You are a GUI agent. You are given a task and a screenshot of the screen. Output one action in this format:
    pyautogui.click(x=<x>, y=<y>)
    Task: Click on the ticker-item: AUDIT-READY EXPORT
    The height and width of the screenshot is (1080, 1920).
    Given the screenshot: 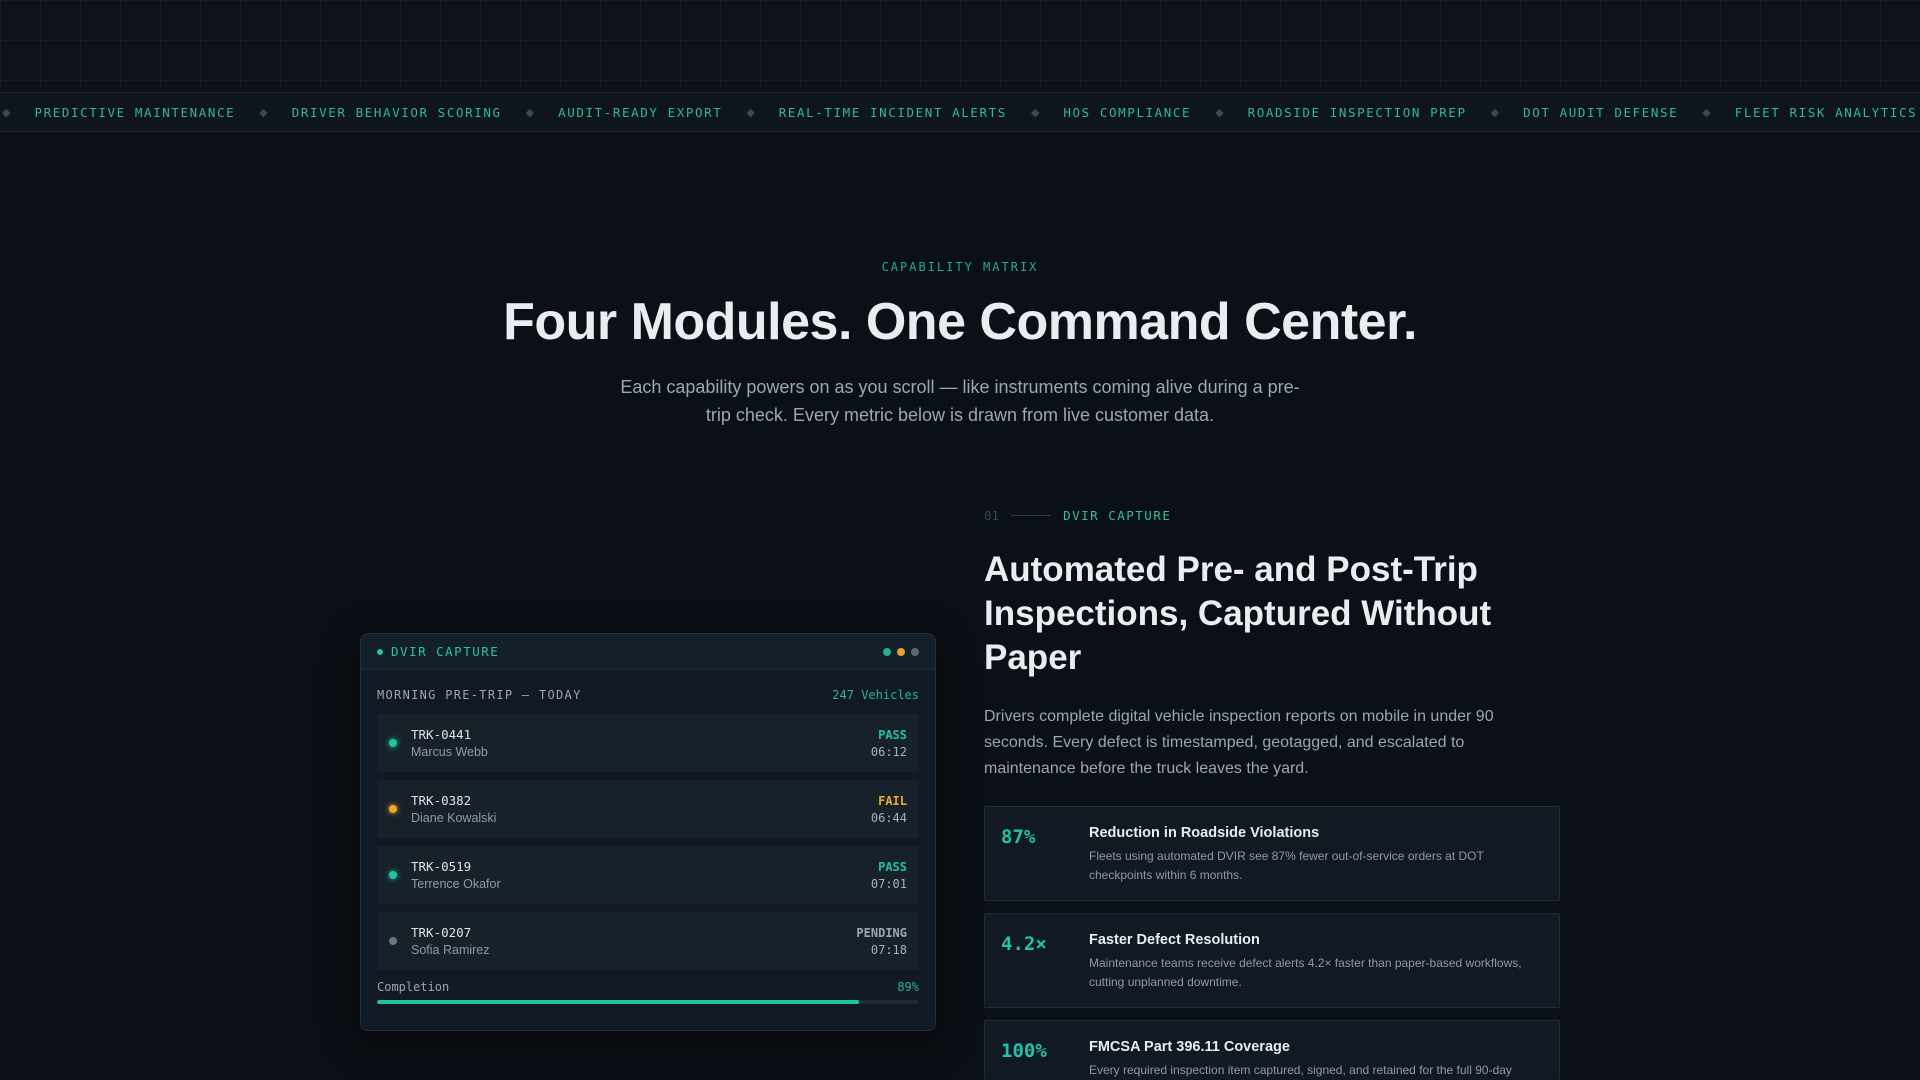 What is the action you would take?
    pyautogui.click(x=640, y=112)
    